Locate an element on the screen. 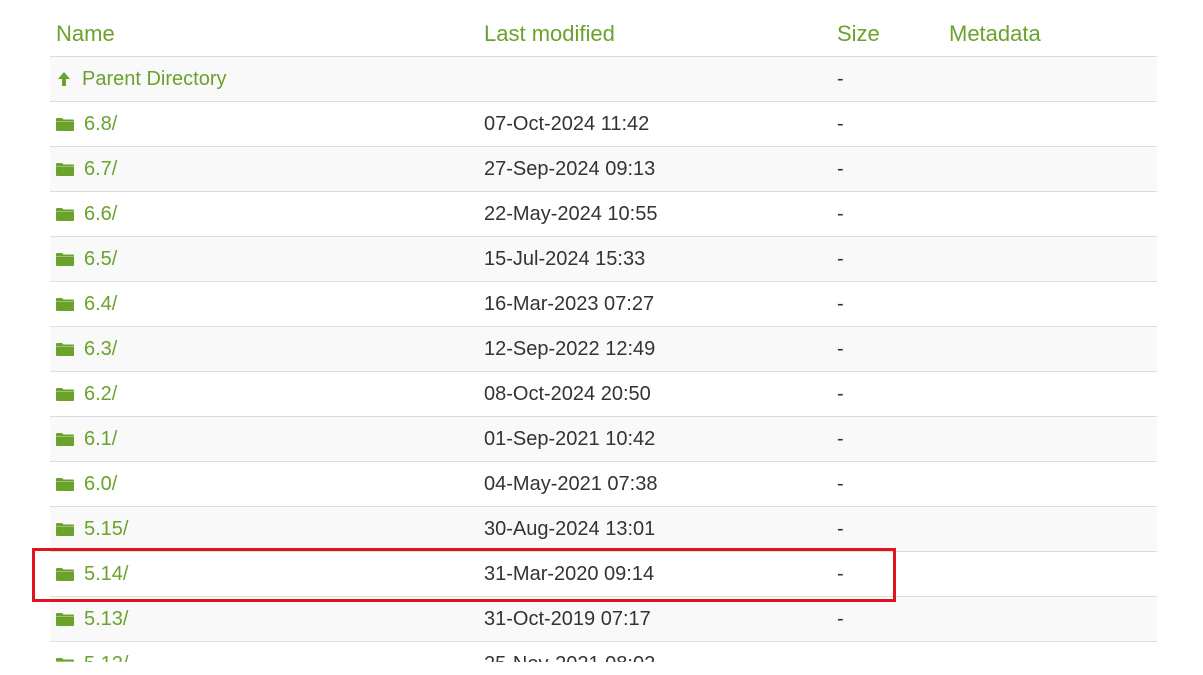  modified-cell is located at coordinates (654, 79).